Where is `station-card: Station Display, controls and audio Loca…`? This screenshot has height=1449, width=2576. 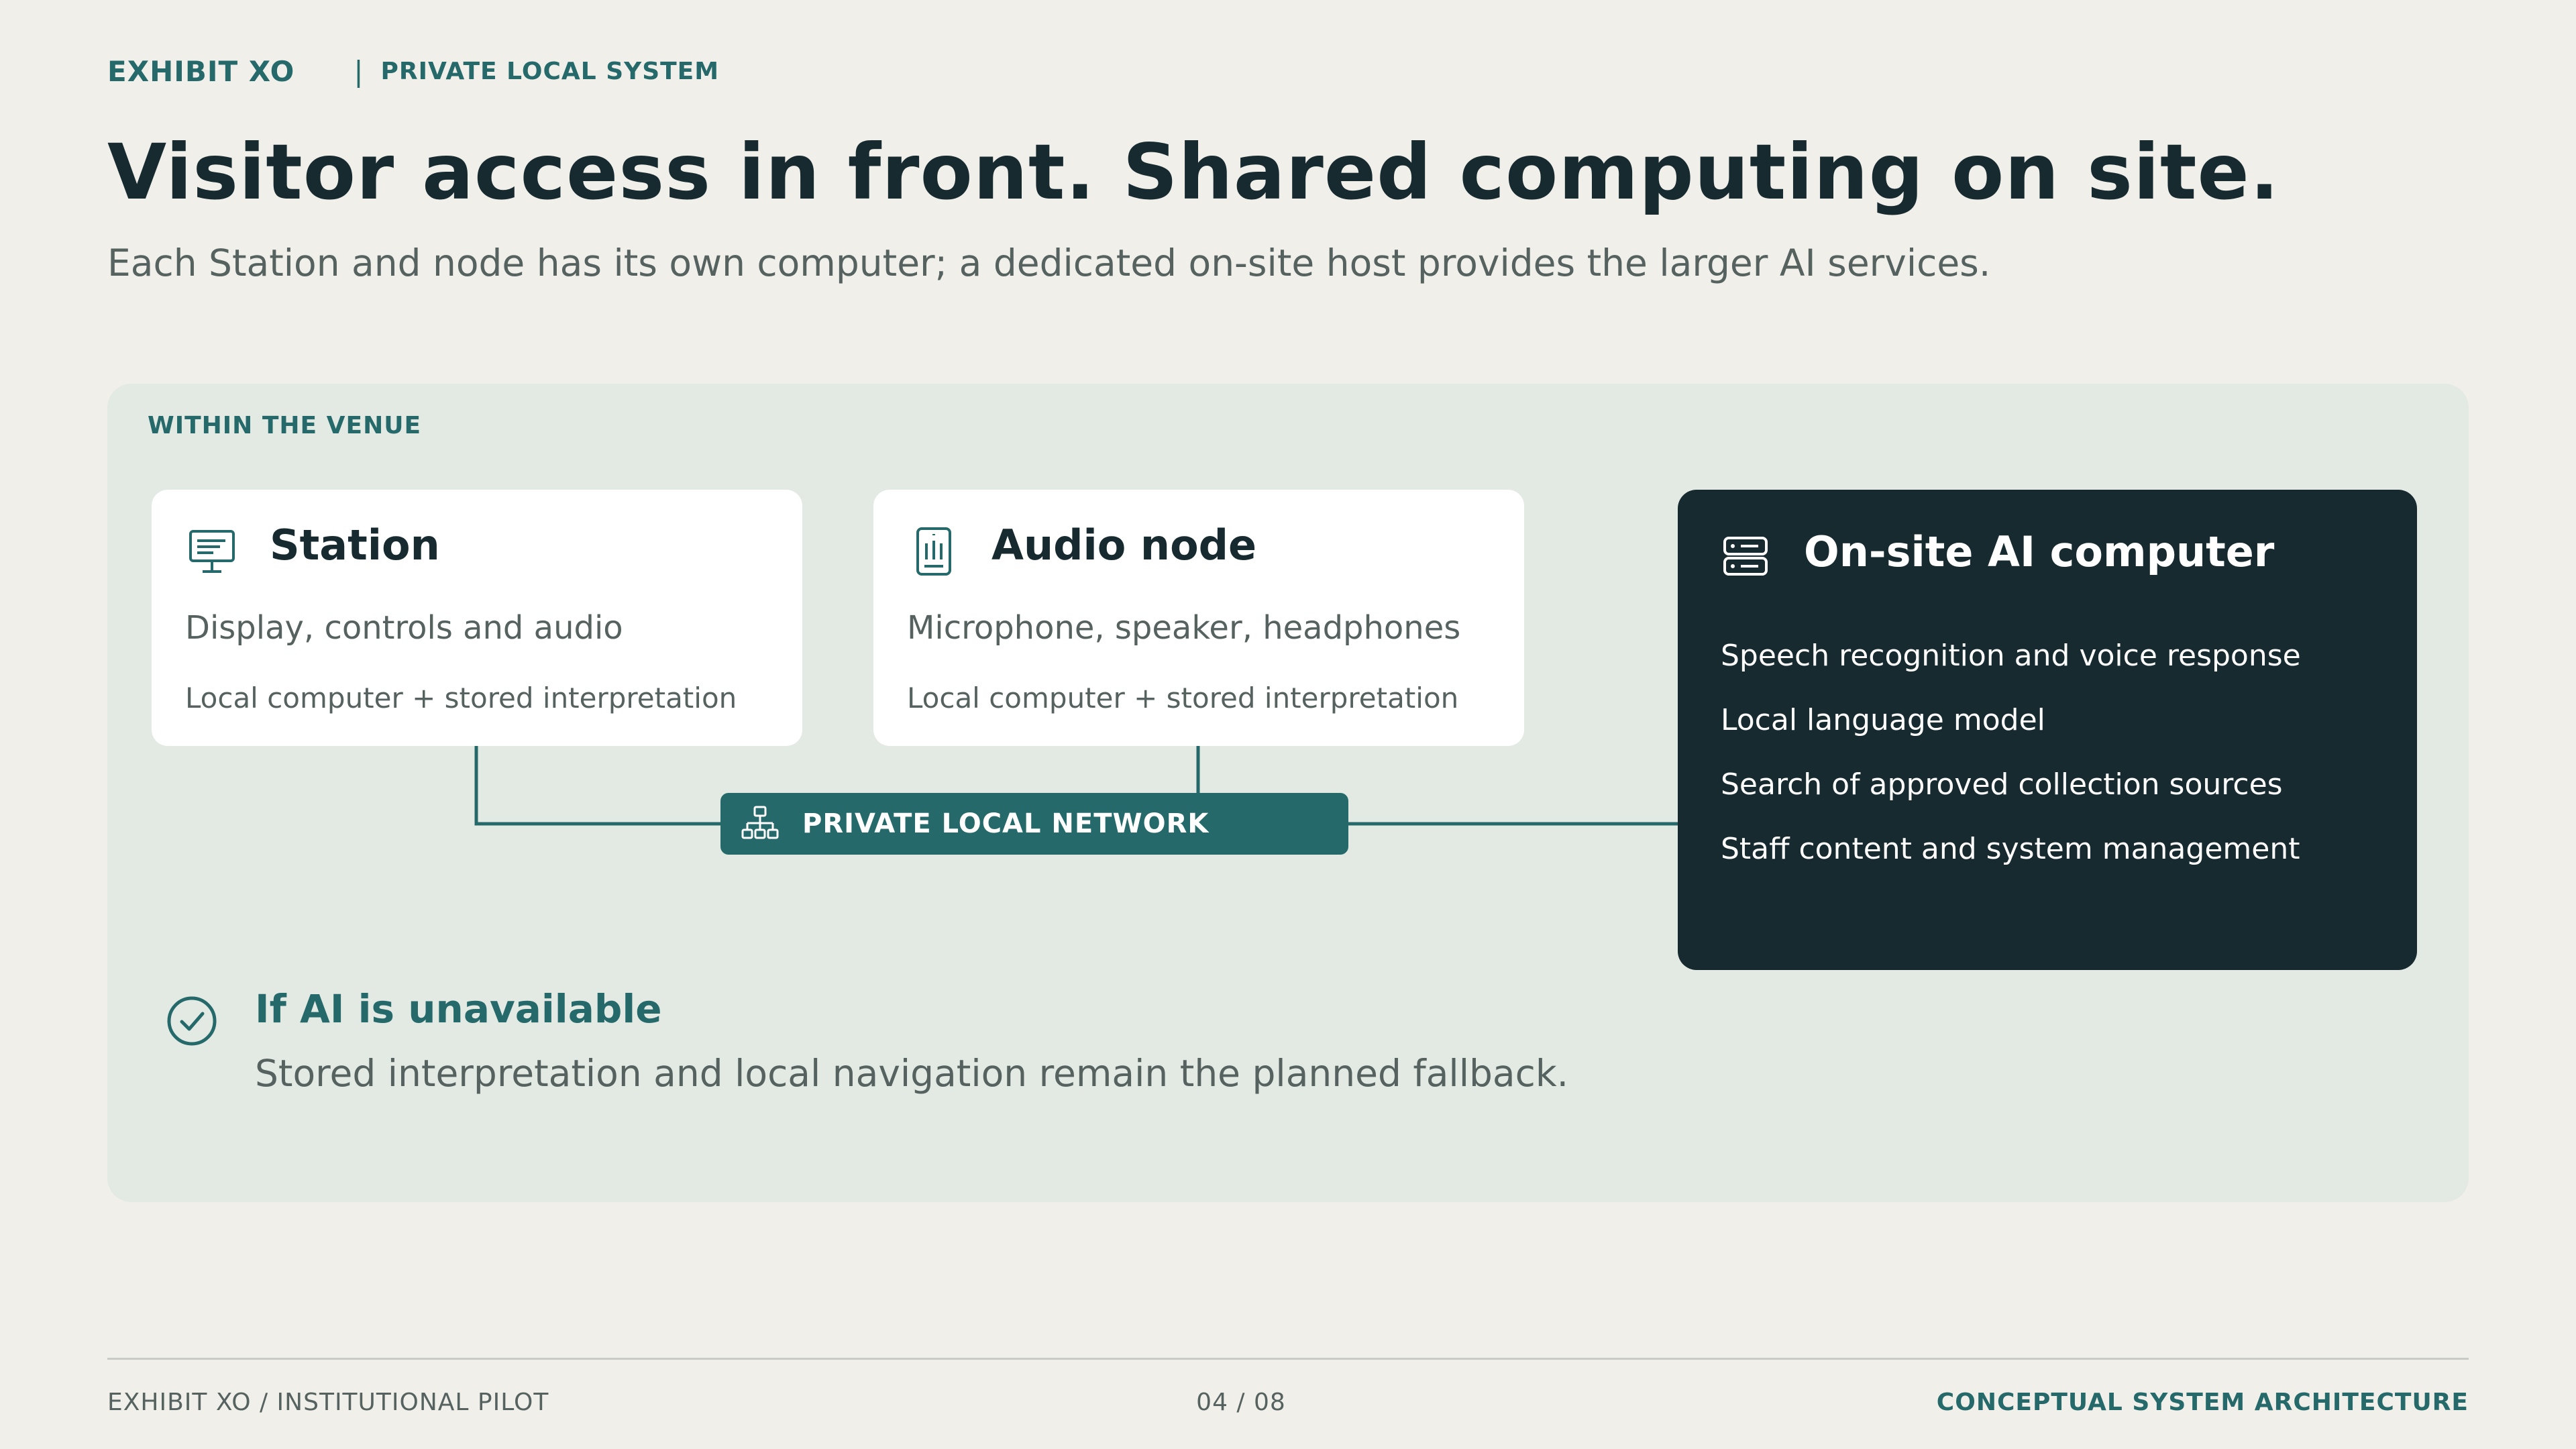 station-card: Station Display, controls and audio Loca… is located at coordinates (477, 618).